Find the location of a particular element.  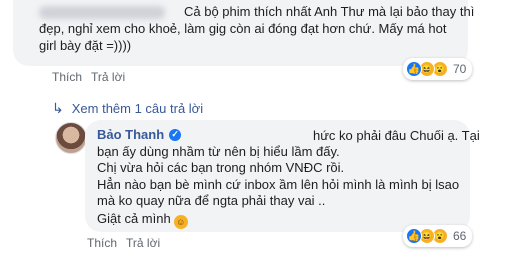

comment-text-line: Giật cả mình ☺ is located at coordinates (142, 220).